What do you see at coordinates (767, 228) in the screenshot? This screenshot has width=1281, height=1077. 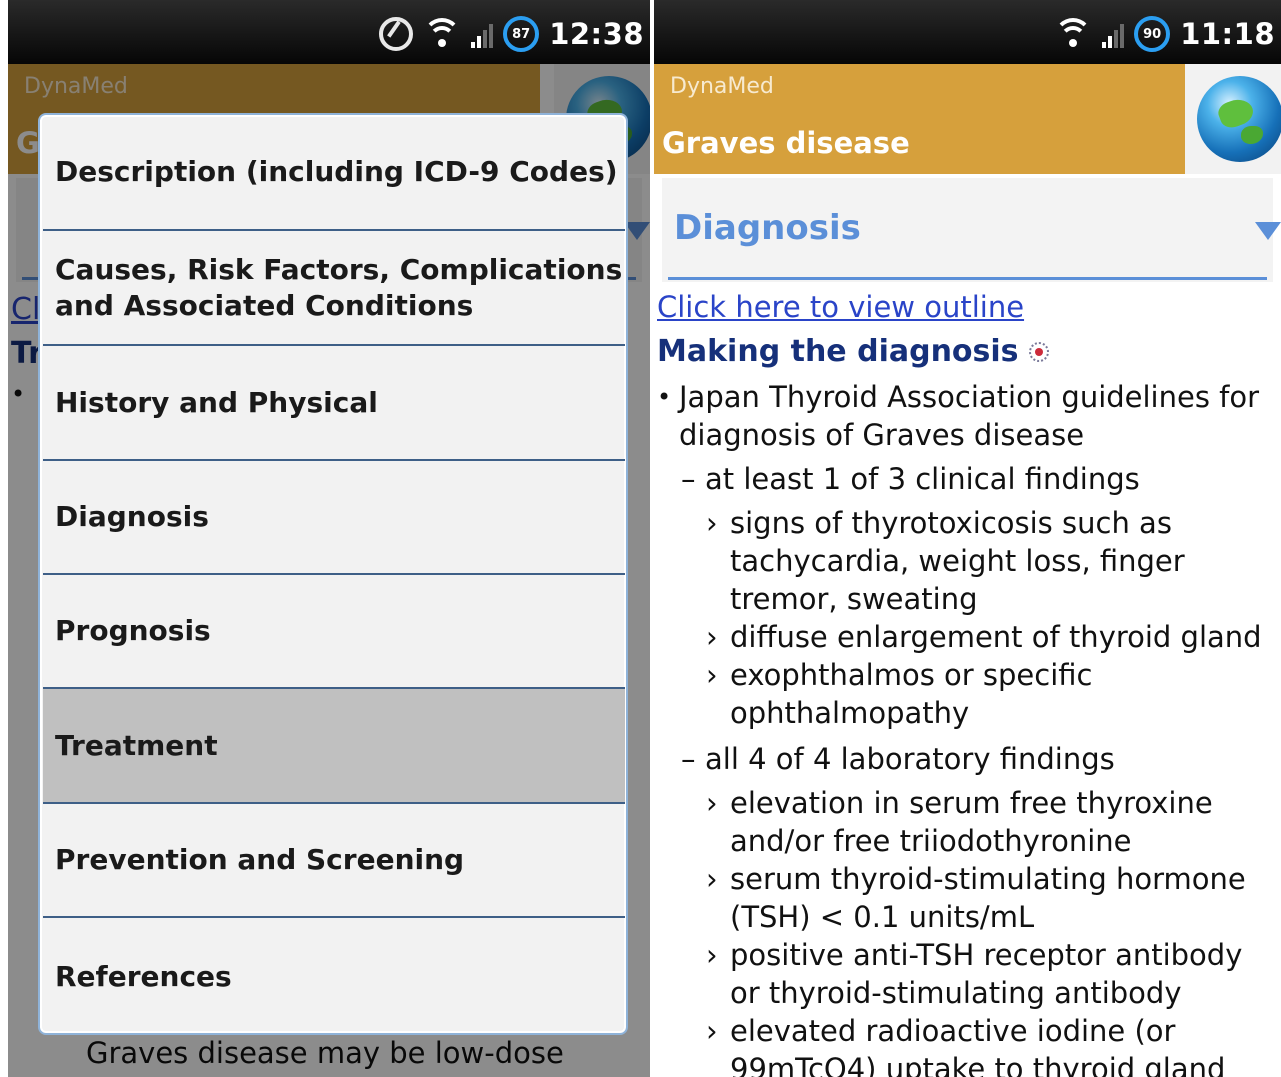 I see `section-title: Diagnosis` at bounding box center [767, 228].